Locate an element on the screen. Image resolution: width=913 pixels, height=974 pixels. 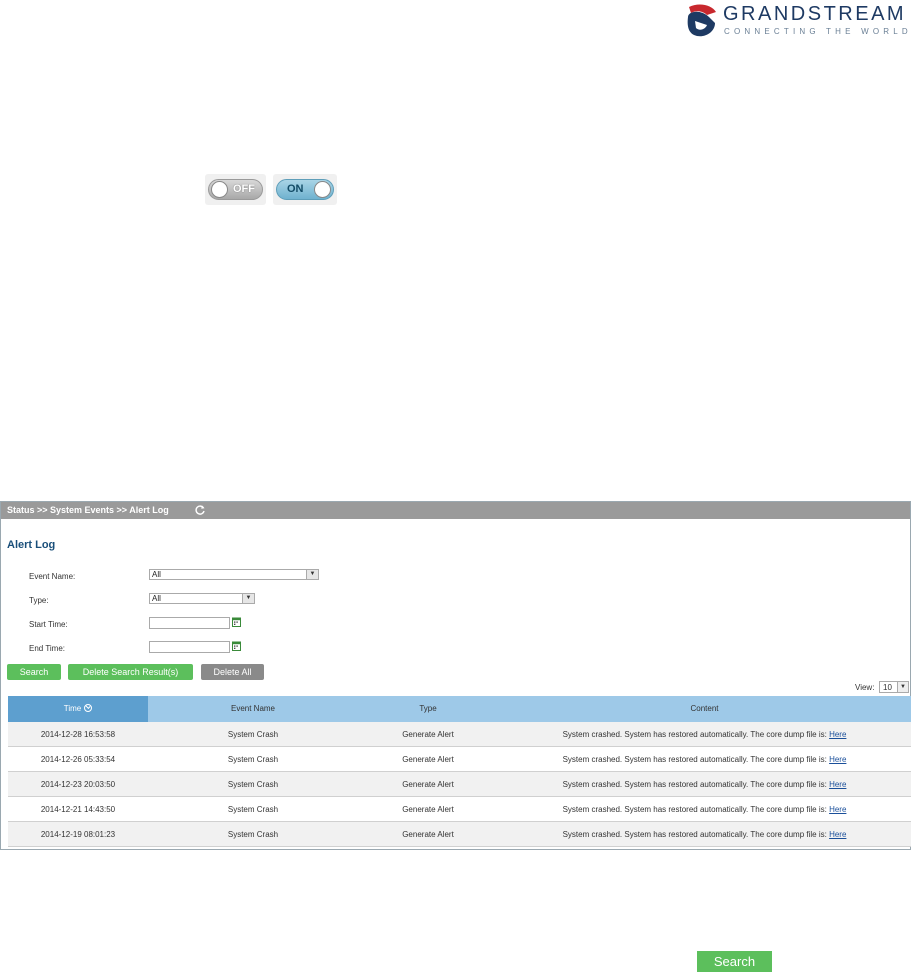
view-label: View: is located at coordinates (865, 687).